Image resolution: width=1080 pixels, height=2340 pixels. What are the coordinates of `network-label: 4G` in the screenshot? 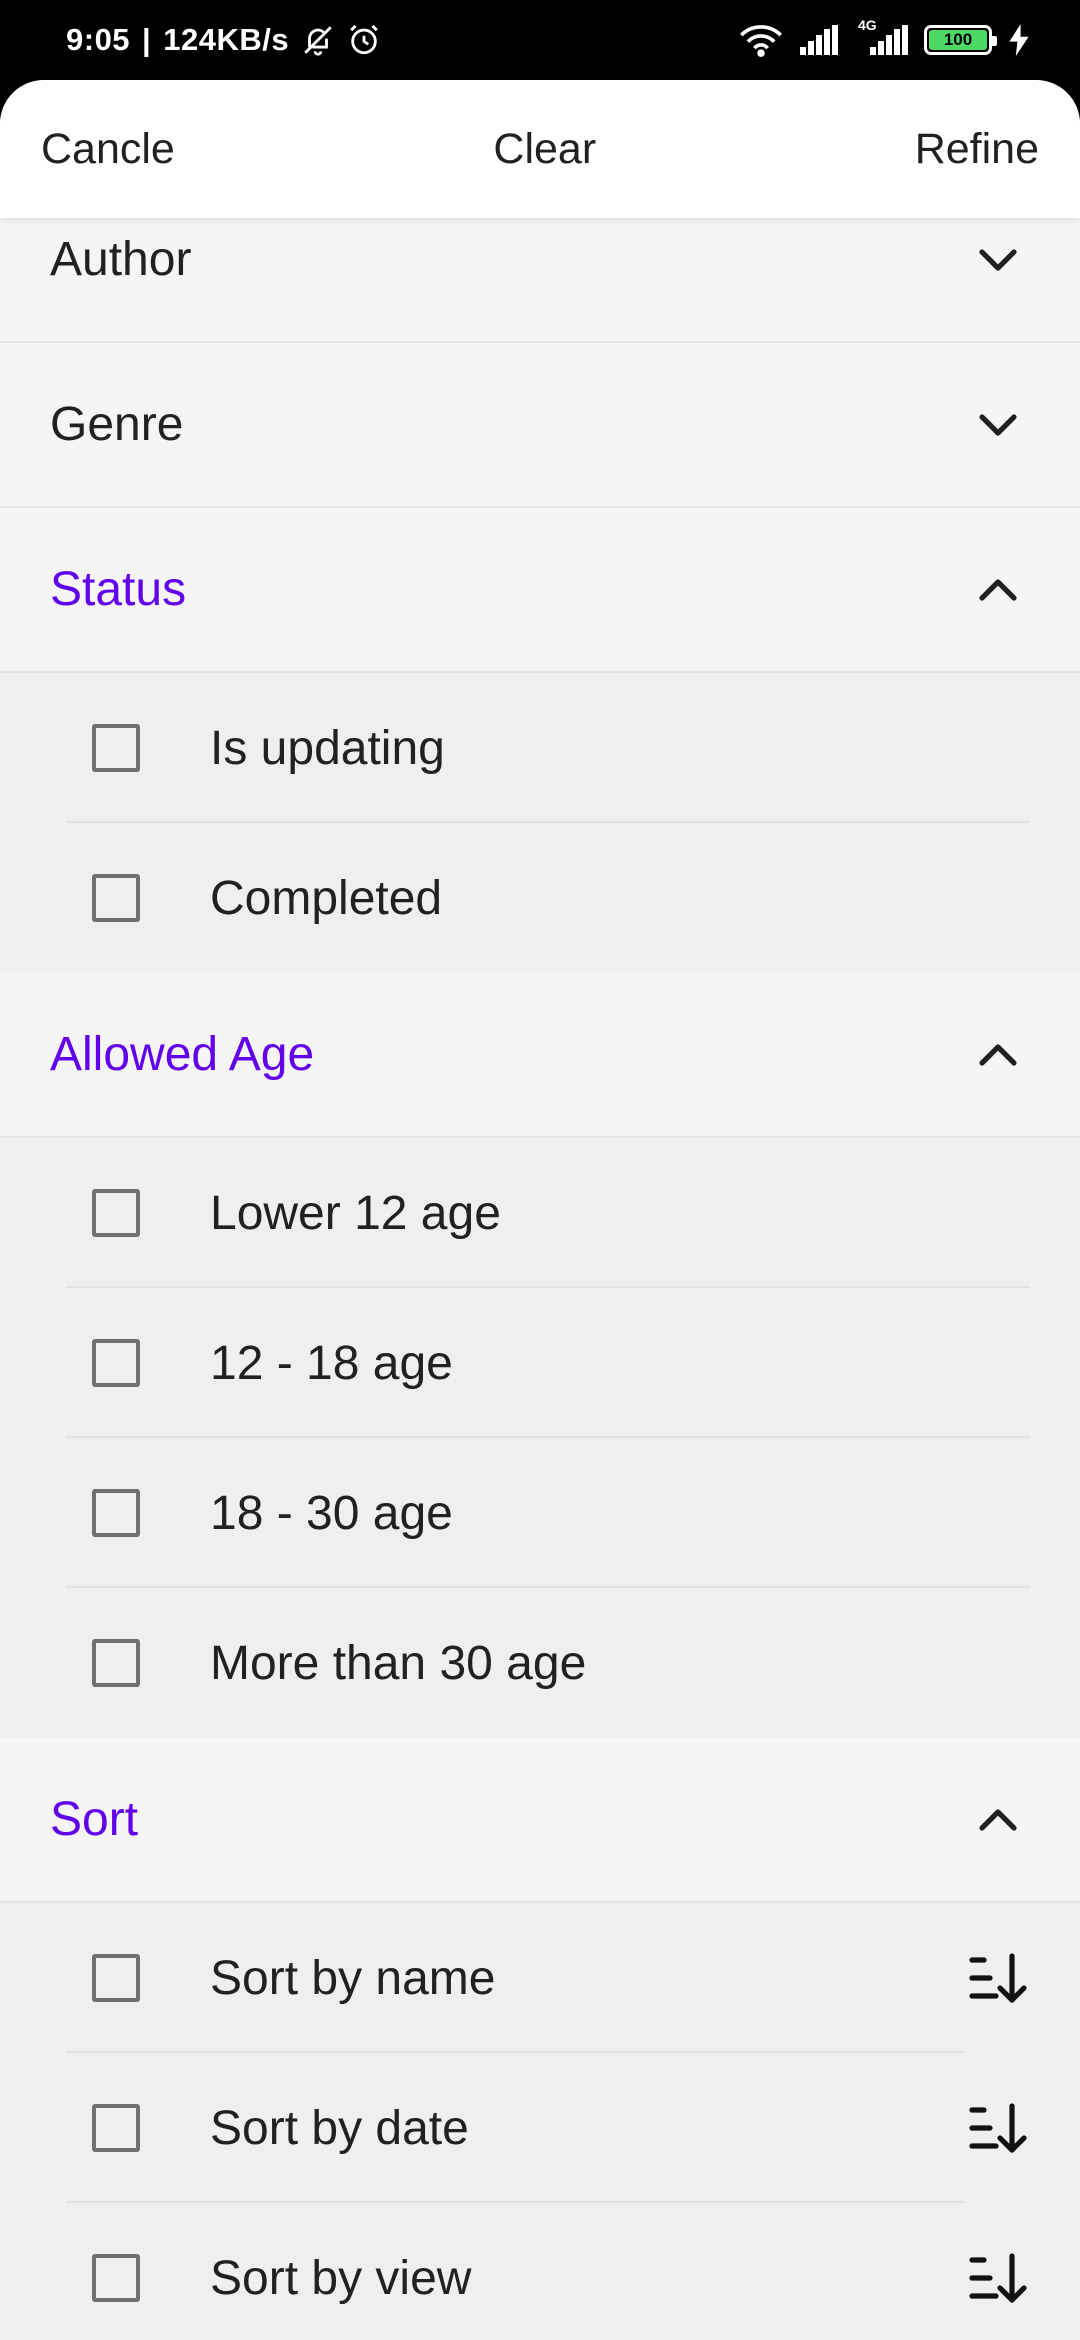 It's located at (867, 25).